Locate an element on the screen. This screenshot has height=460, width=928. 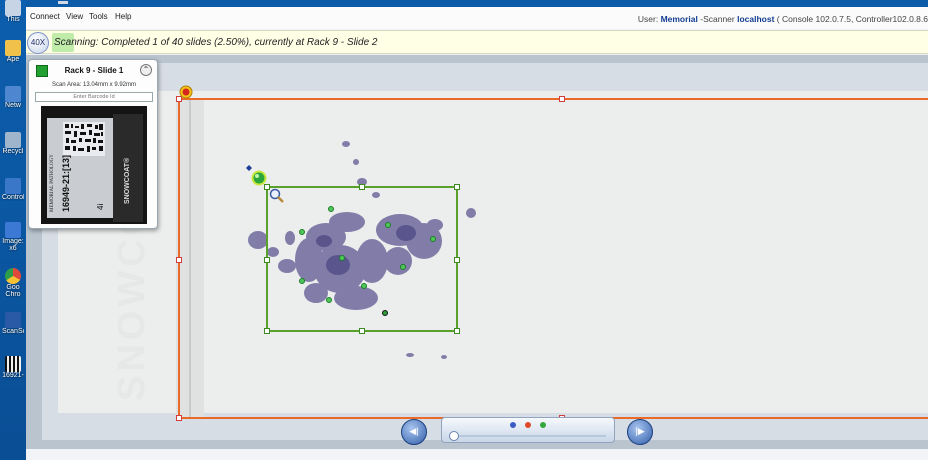
roi-handle-ne is located at coordinates (457, 187).